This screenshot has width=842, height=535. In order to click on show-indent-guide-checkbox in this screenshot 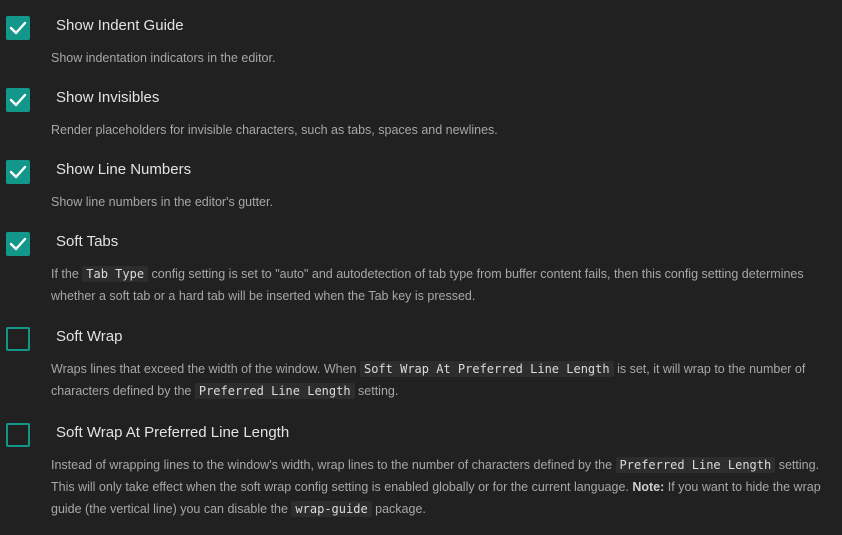, I will do `click(18, 28)`.